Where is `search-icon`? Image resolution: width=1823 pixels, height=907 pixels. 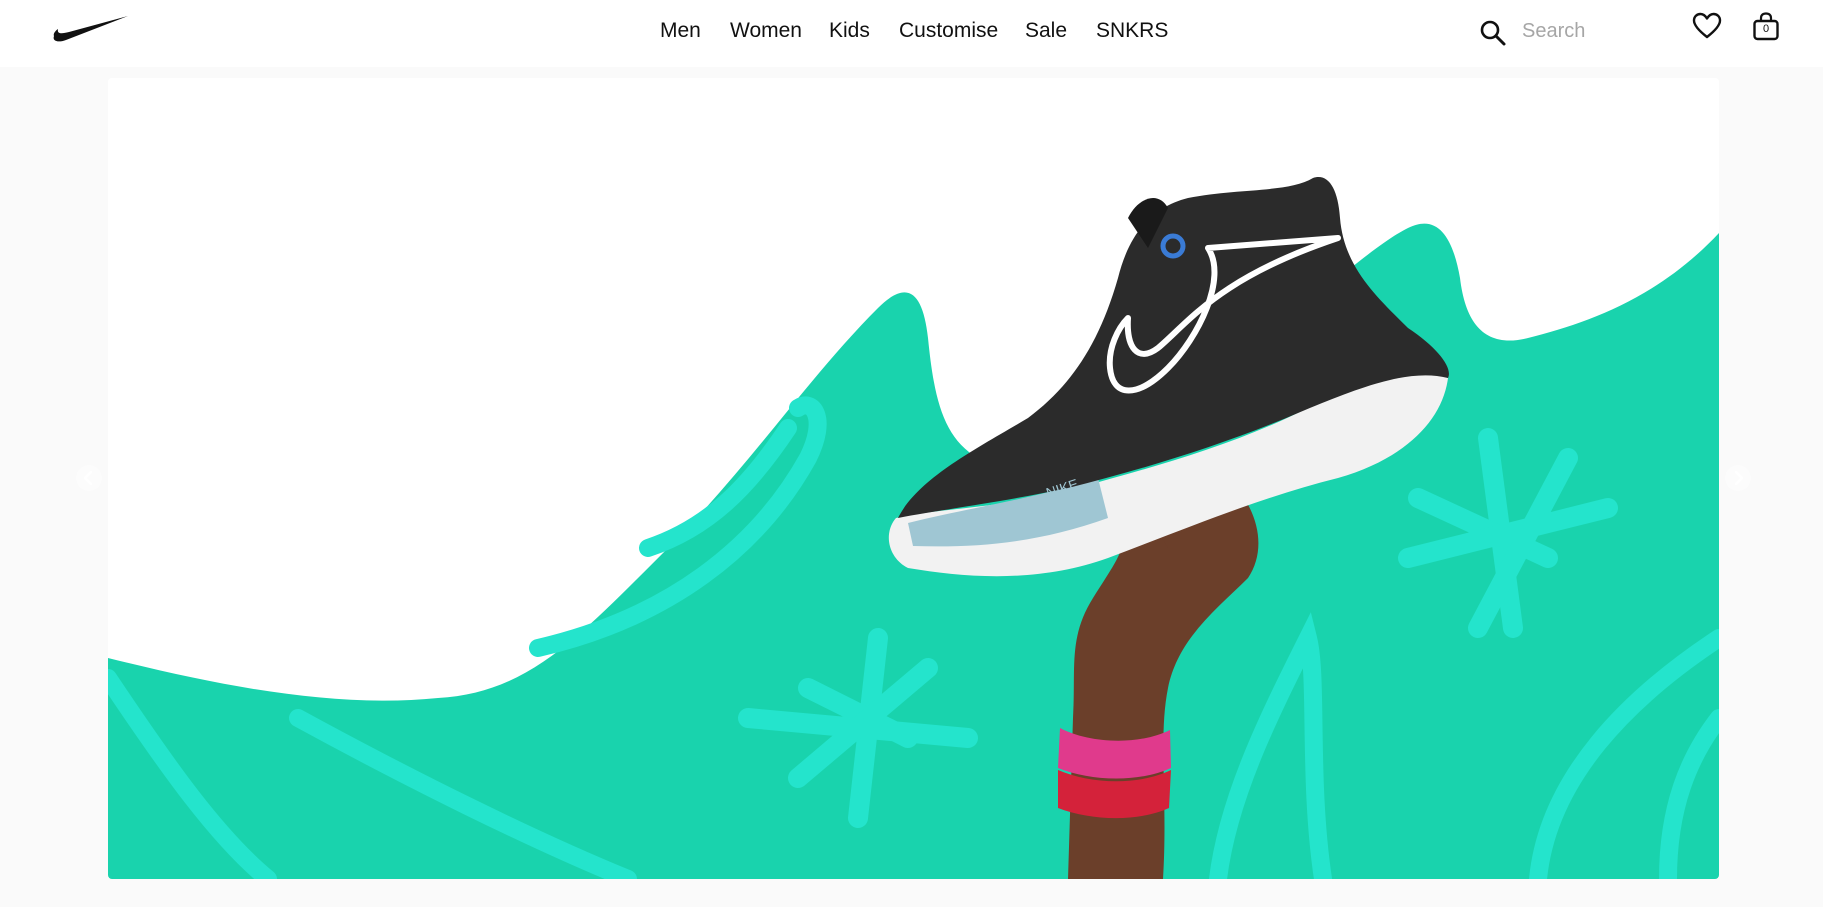 search-icon is located at coordinates (1493, 33).